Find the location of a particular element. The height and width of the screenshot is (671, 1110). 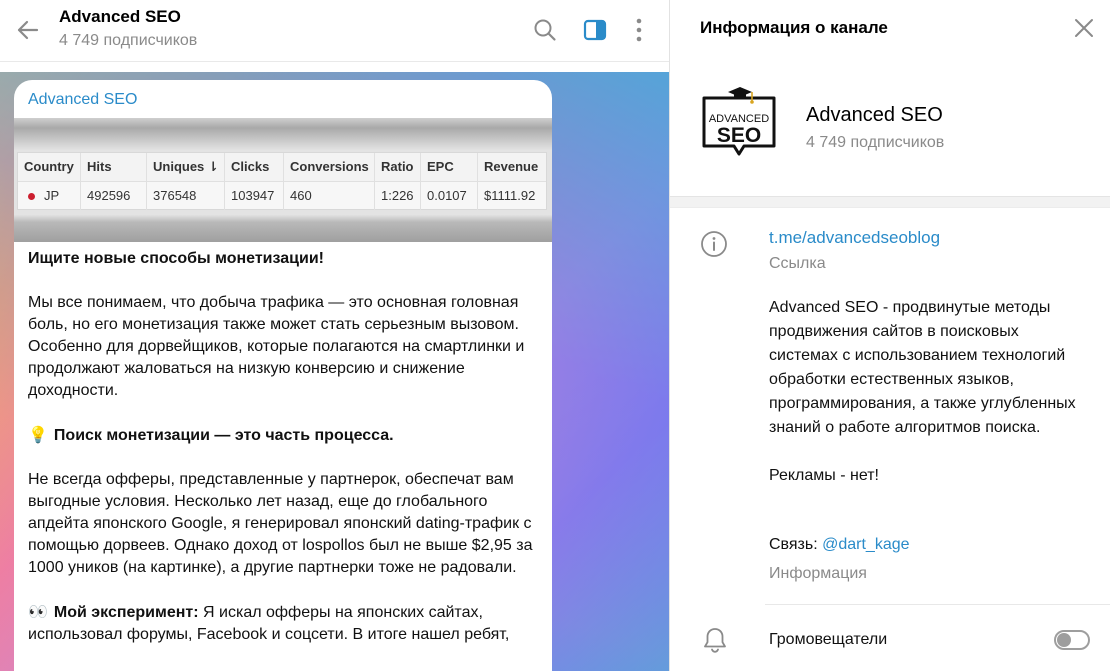

stats-header-cell: Conversions is located at coordinates (329, 167).